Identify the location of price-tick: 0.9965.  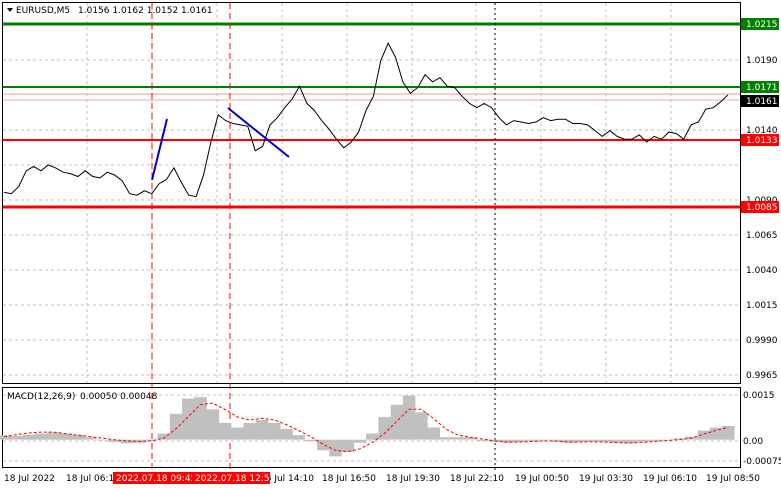
(762, 376).